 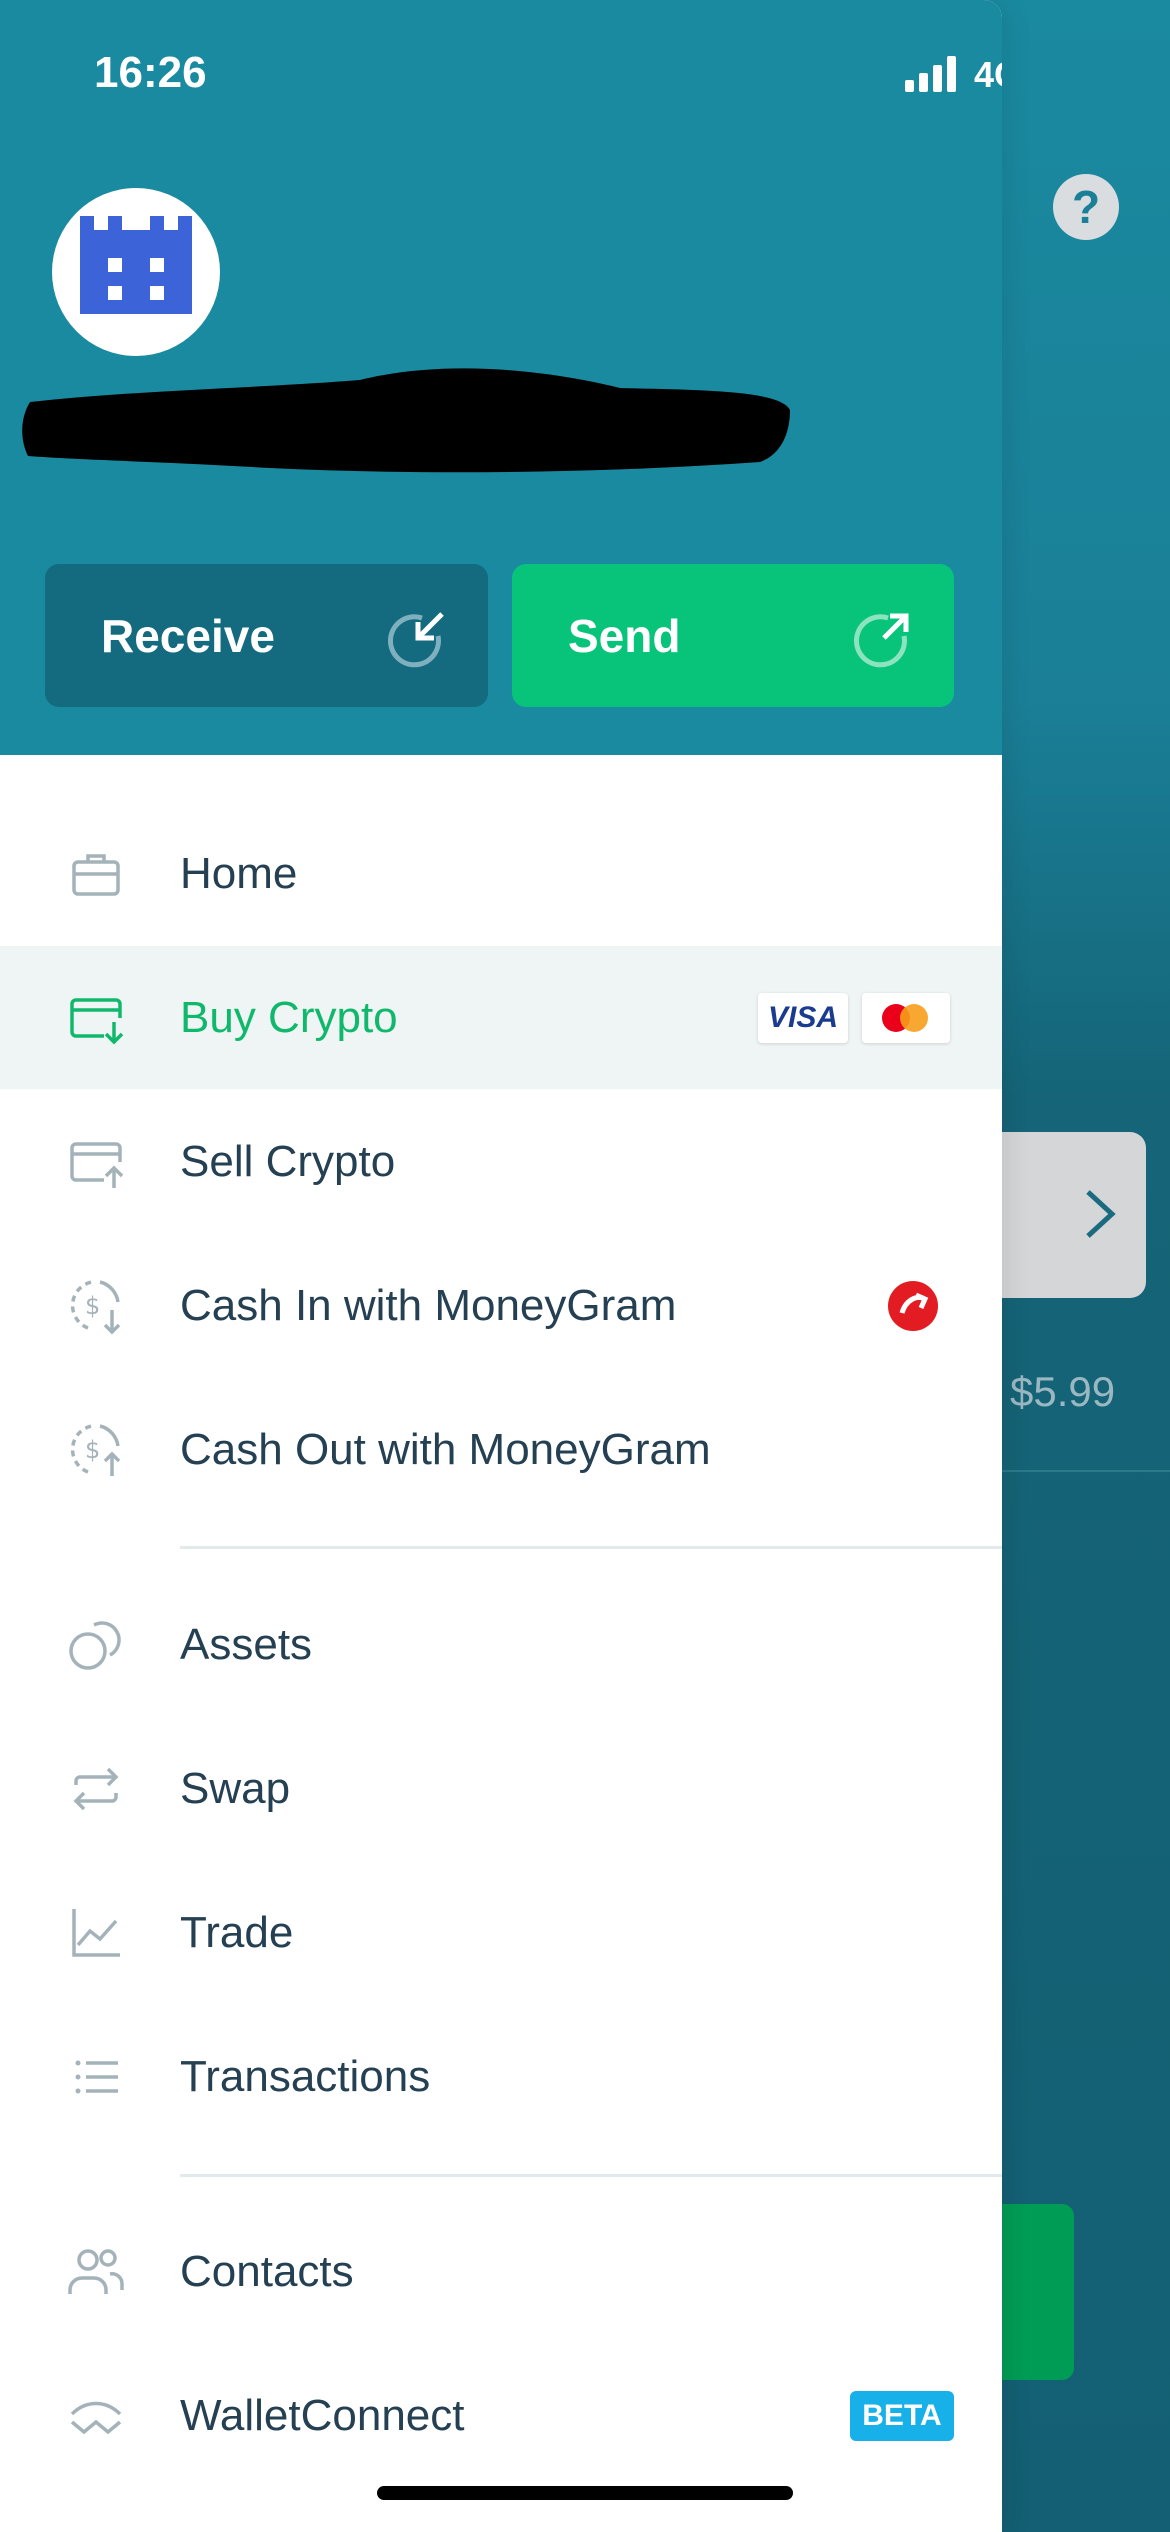 I want to click on menu-item-assets: Assets, so click(x=501, y=1644).